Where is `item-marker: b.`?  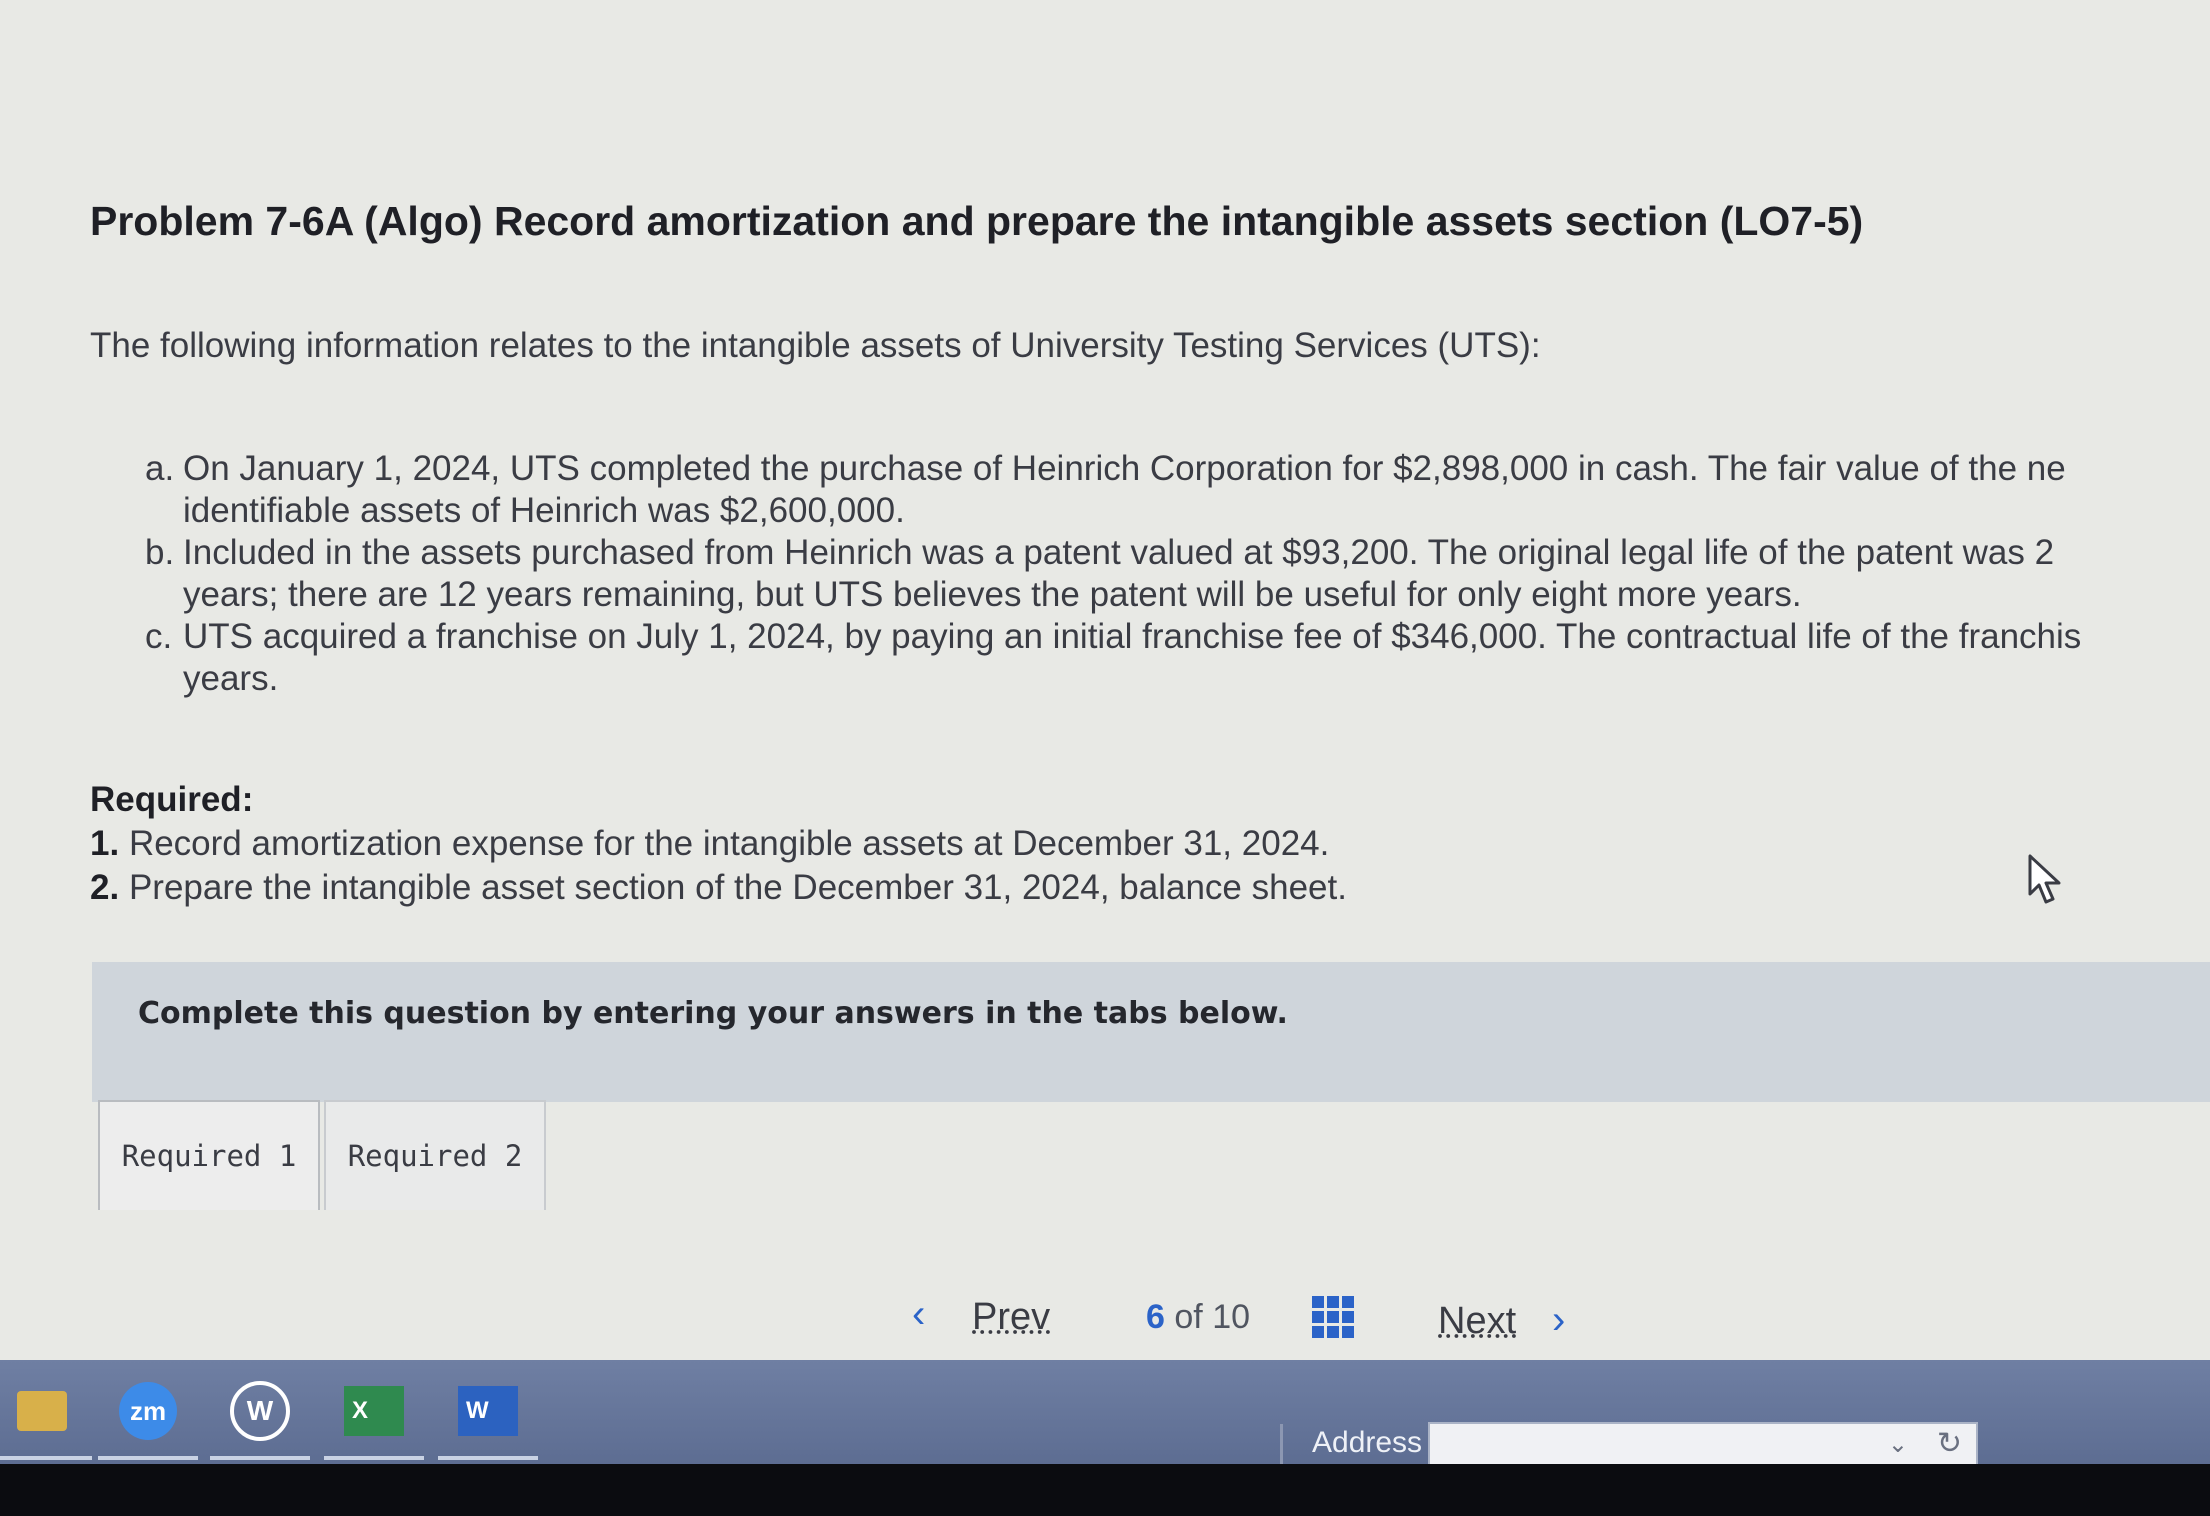
item-marker: b. is located at coordinates (160, 552).